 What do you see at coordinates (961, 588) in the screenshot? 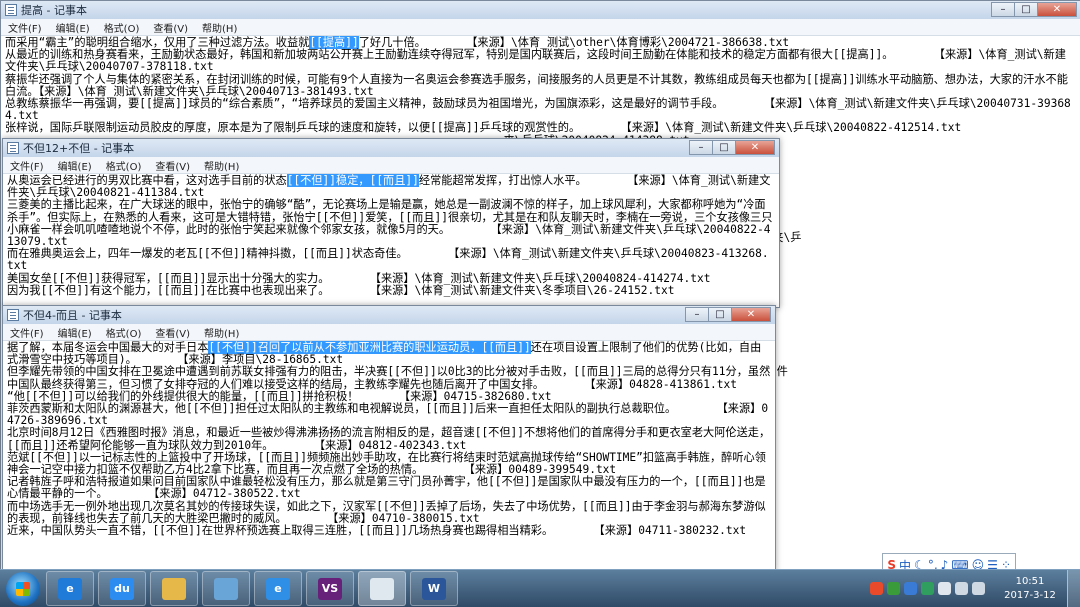
I see `network-icon` at bounding box center [961, 588].